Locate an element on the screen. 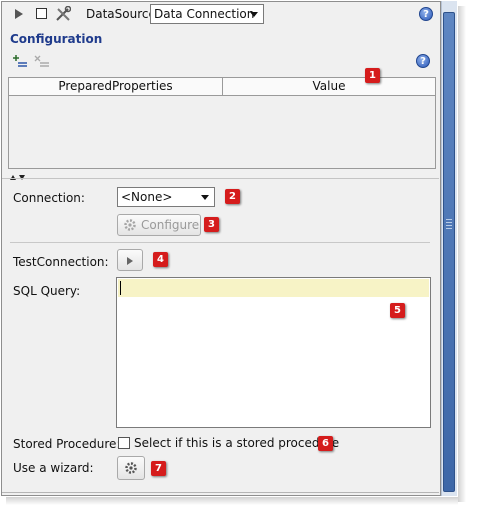 This screenshot has height=512, width=479. wizard-button is located at coordinates (131, 468).